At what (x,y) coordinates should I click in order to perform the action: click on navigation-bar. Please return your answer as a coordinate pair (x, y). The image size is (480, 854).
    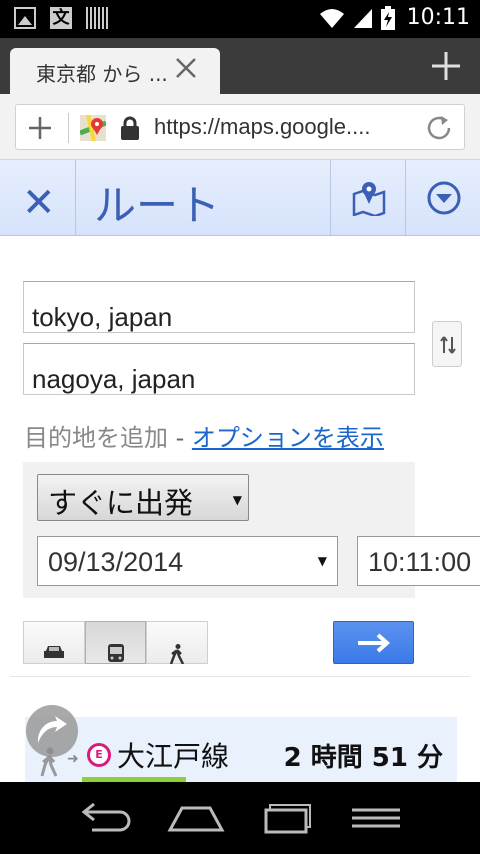
    Looking at the image, I should click on (240, 818).